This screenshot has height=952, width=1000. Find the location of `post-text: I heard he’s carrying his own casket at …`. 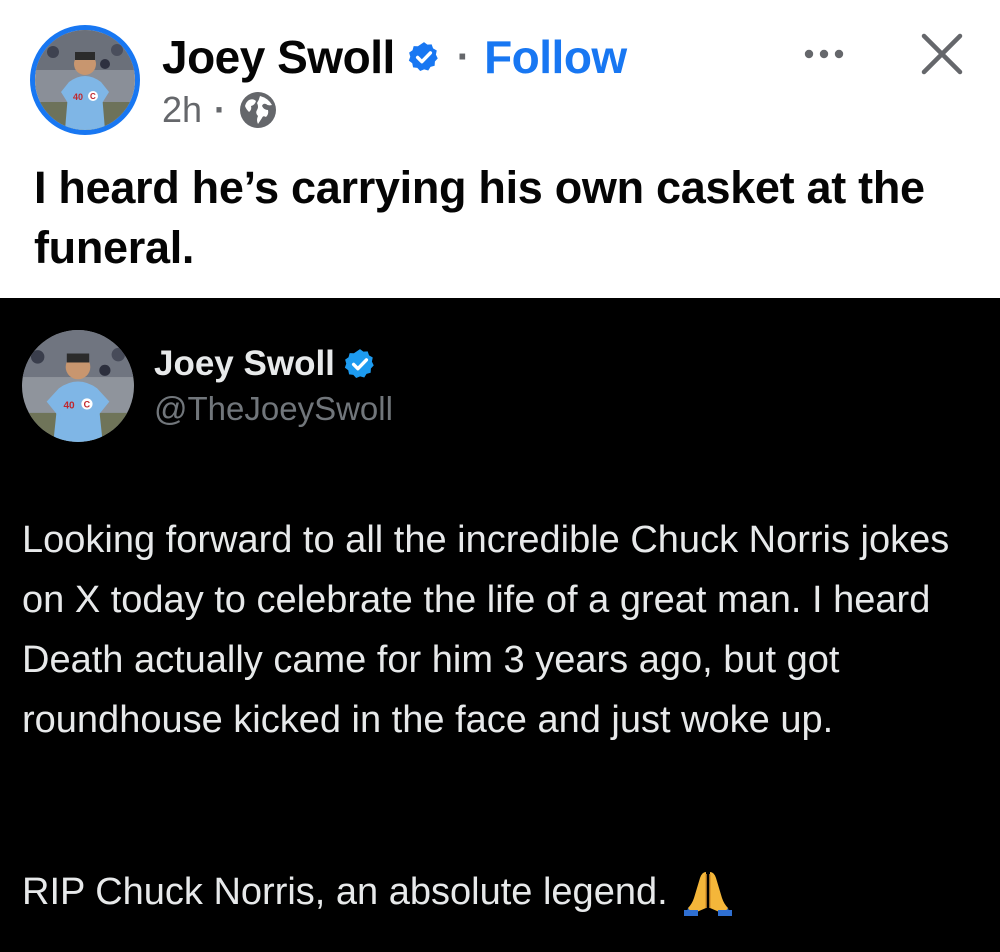

post-text: I heard he’s carrying his own casket at … is located at coordinates (479, 217).